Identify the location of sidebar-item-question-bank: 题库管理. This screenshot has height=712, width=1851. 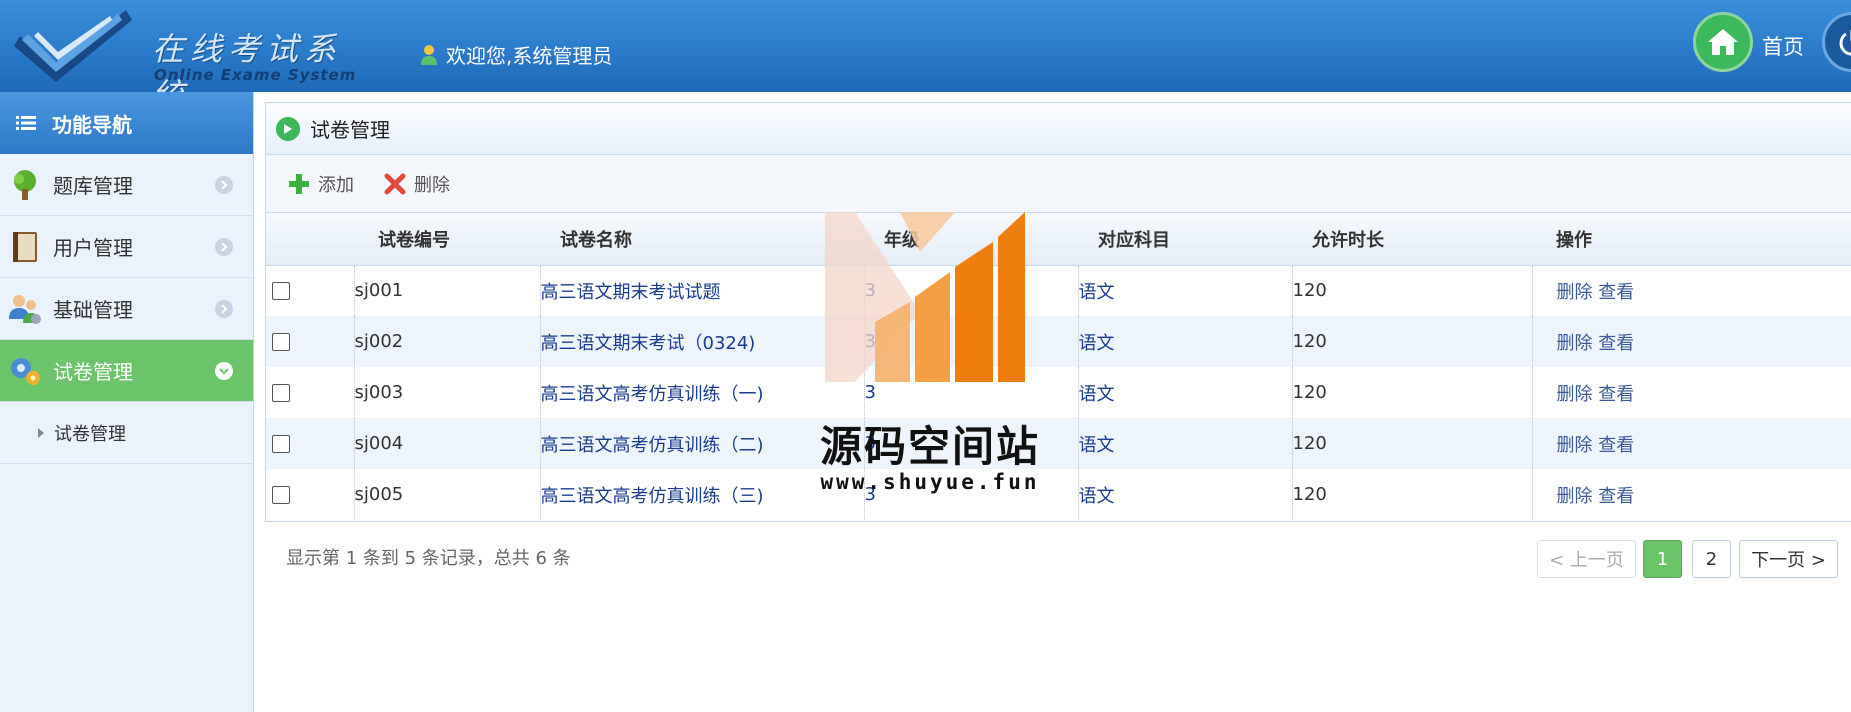
(126, 185).